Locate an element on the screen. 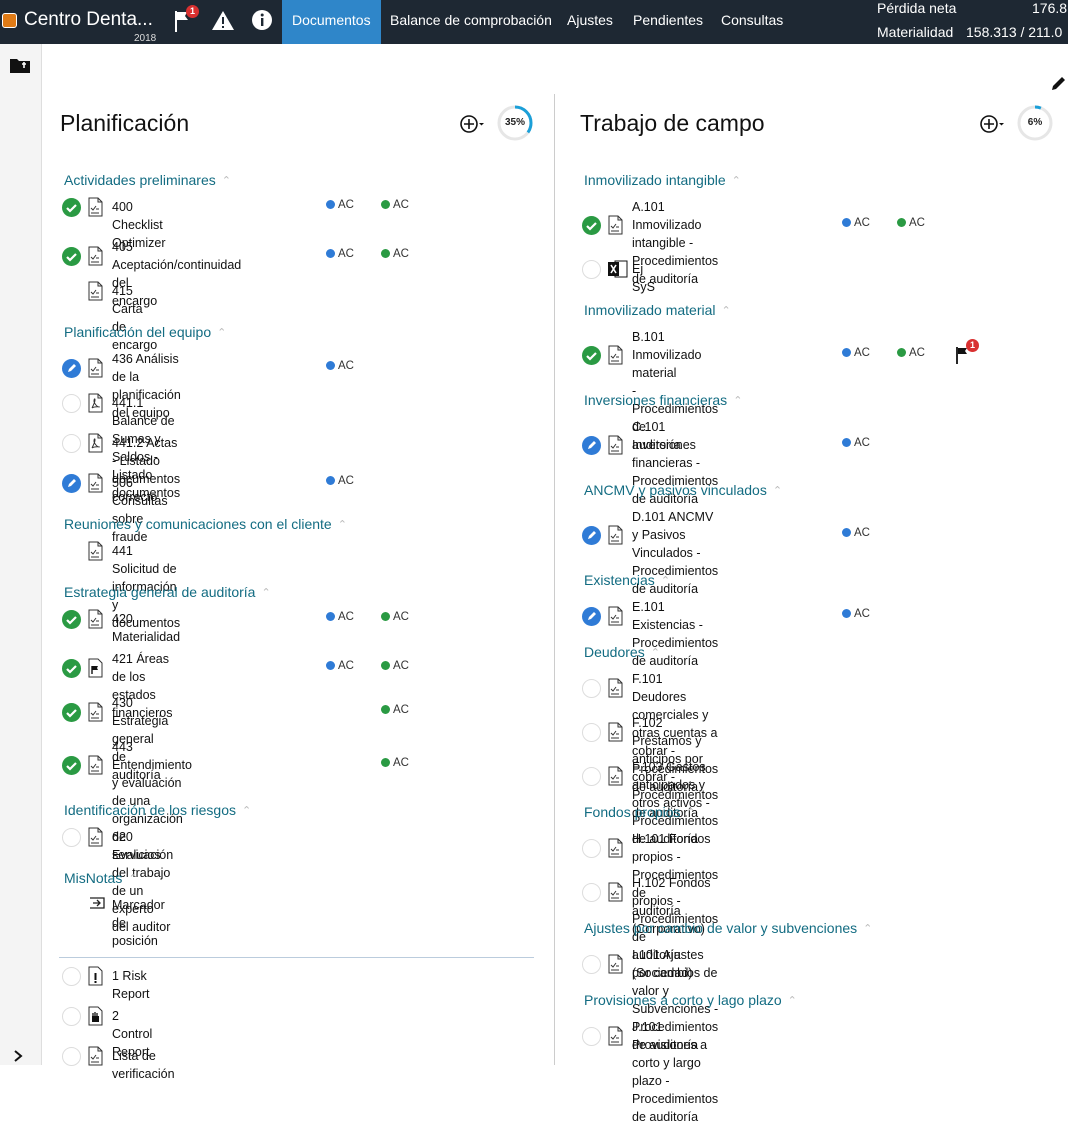  tab-documentos: Documentos is located at coordinates (331, 22).